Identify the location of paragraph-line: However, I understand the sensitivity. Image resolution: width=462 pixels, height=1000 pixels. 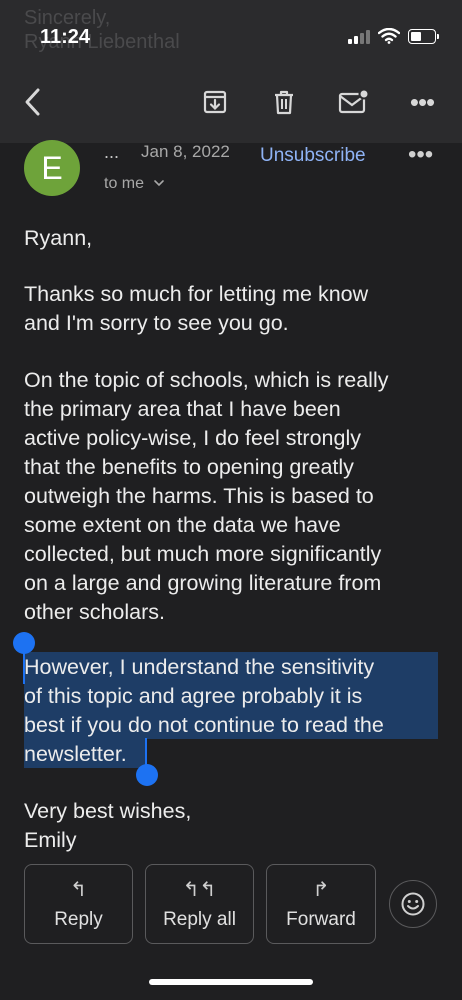
(199, 667).